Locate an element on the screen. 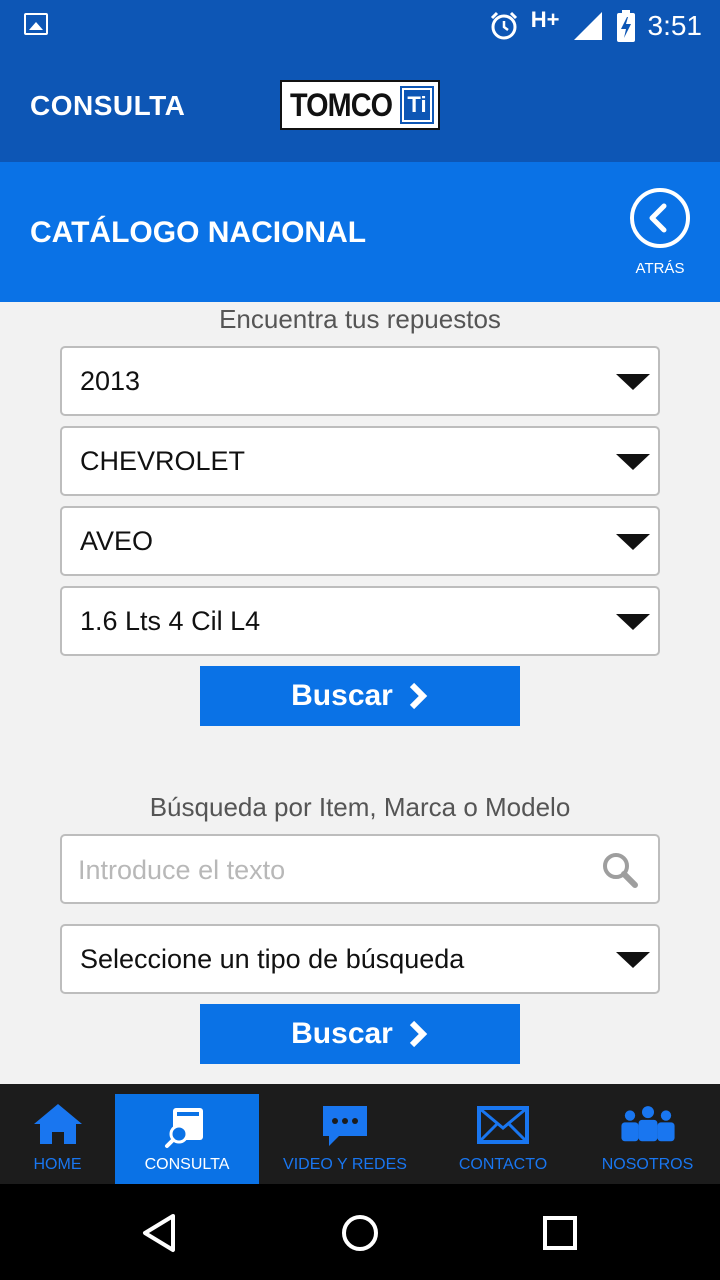 Image resolution: width=720 pixels, height=1280 pixels. people-icon is located at coordinates (647, 1124).